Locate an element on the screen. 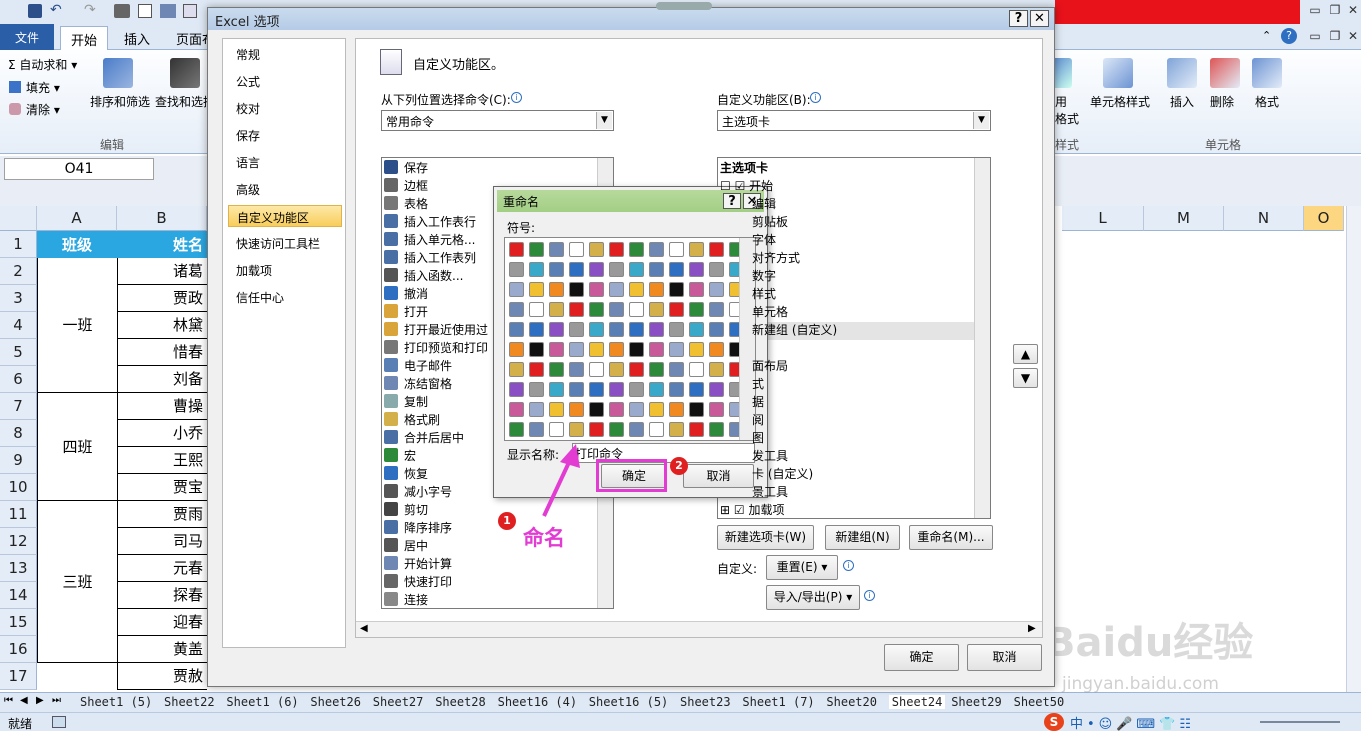  command-item: 插入工作表列 is located at coordinates (430, 258).